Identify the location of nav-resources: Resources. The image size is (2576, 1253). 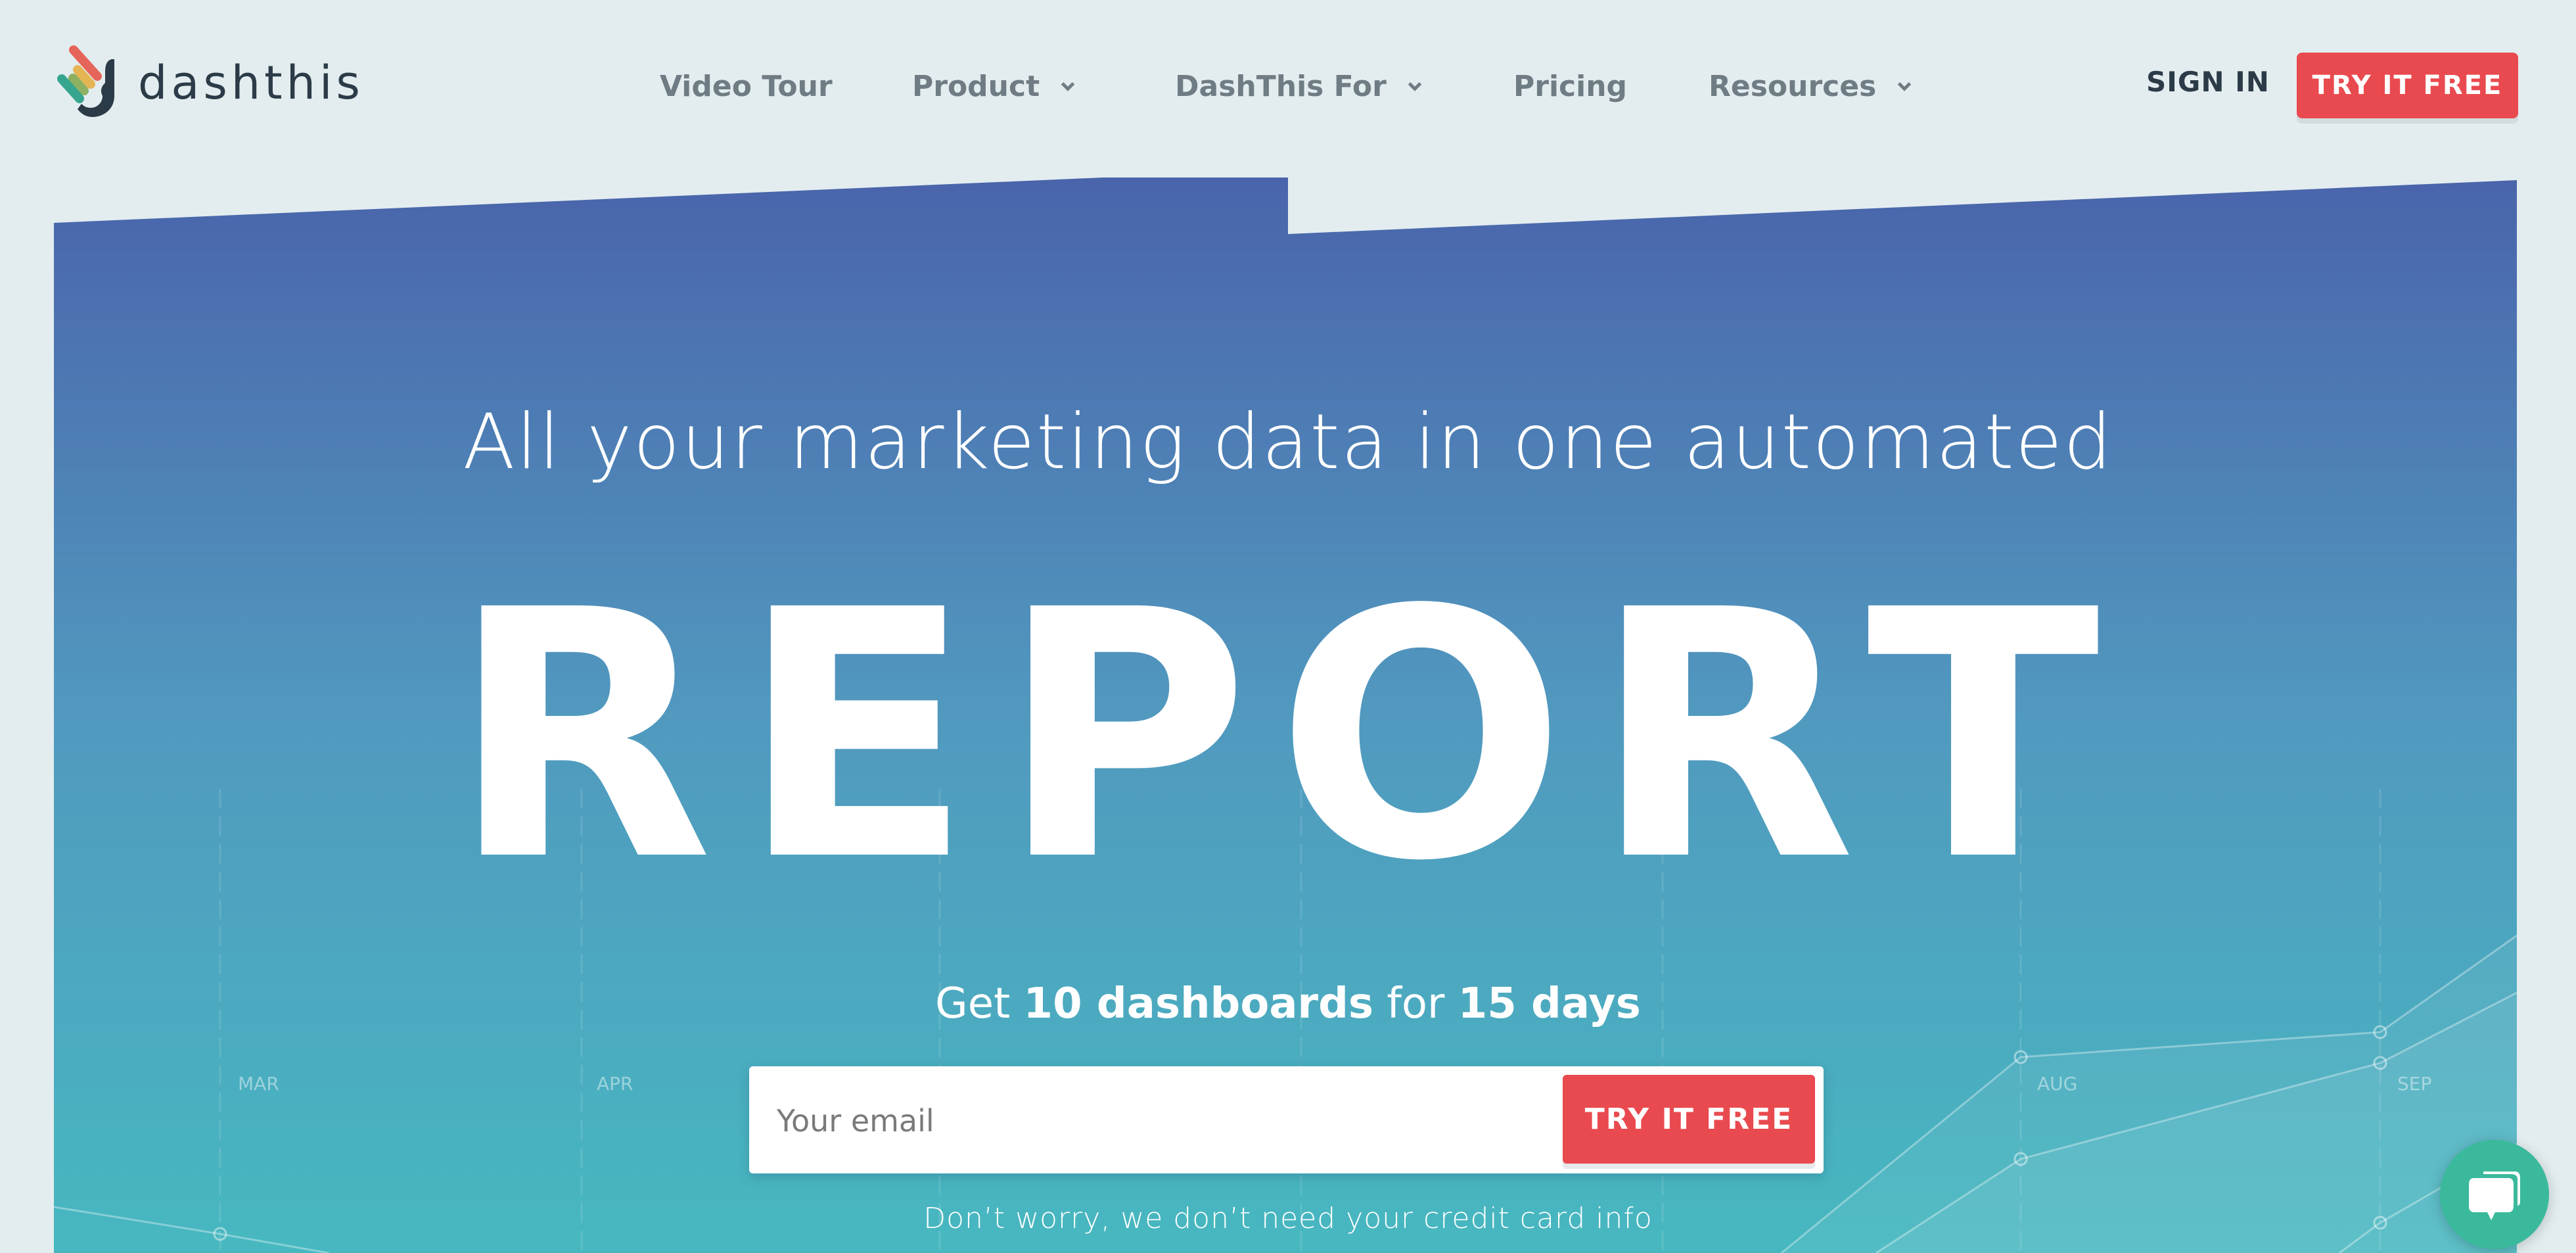
(1812, 86).